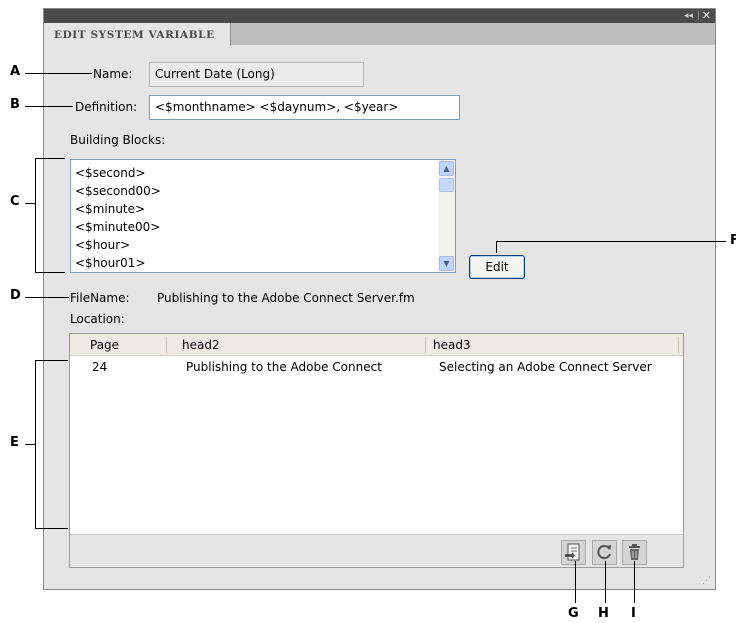  I want to click on edit-button: Edit, so click(497, 267).